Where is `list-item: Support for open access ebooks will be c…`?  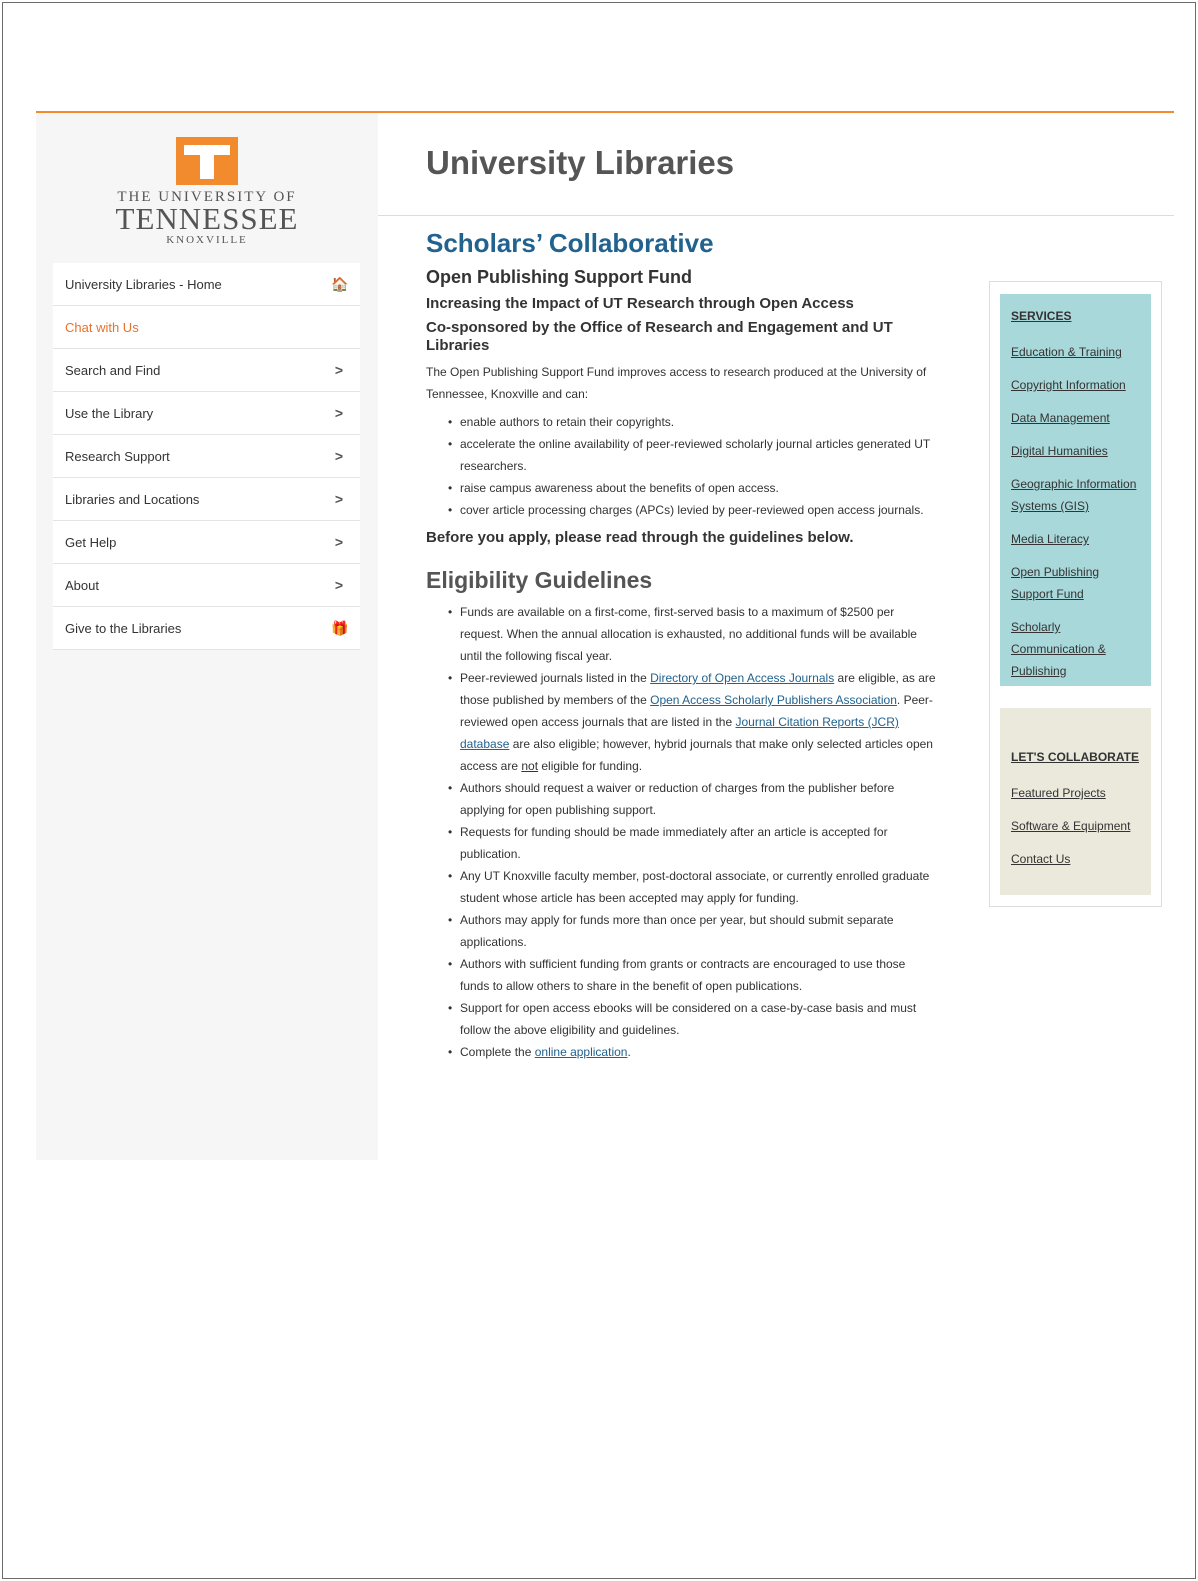 list-item: Support for open access ebooks will be c… is located at coordinates (693, 1019).